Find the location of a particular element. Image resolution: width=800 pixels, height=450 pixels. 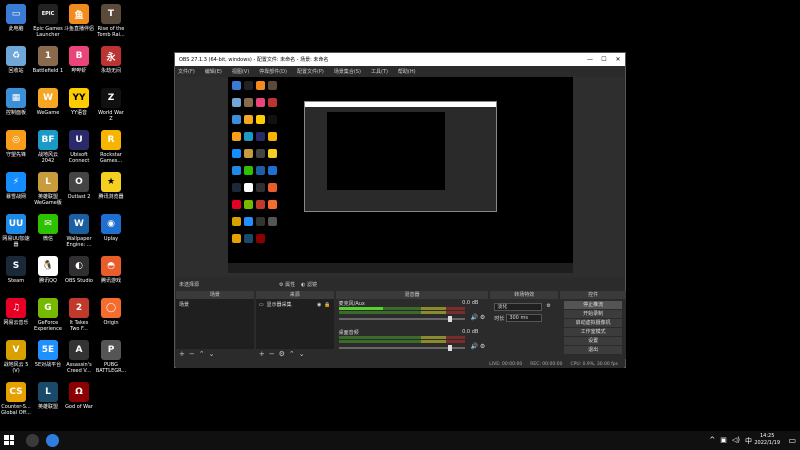

desktop-icon: YY YY语音 is located at coordinates (79, 102).